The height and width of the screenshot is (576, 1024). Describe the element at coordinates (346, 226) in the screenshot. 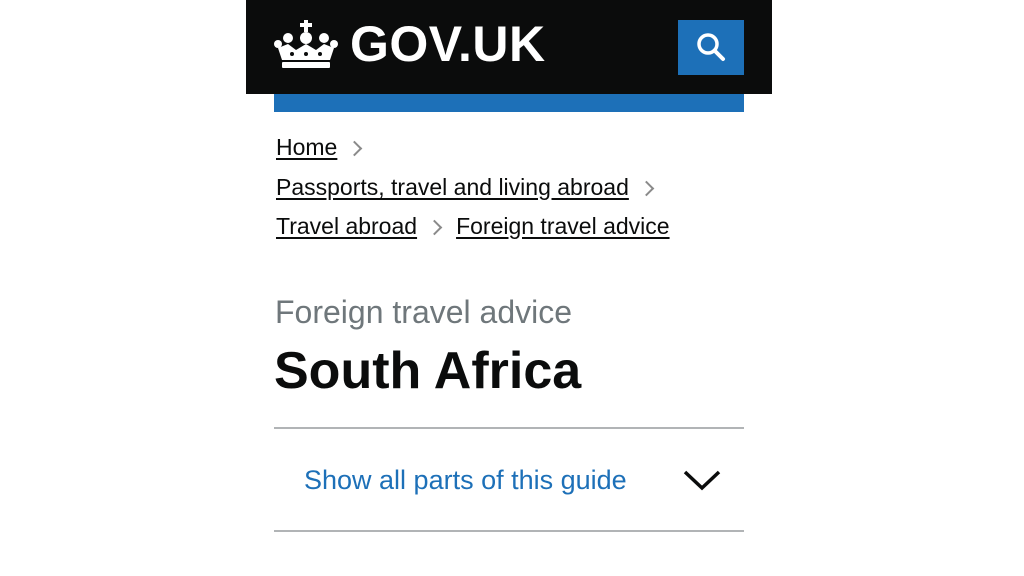

I see `breadcrumb-travel-abroad: Travel abroad` at that location.